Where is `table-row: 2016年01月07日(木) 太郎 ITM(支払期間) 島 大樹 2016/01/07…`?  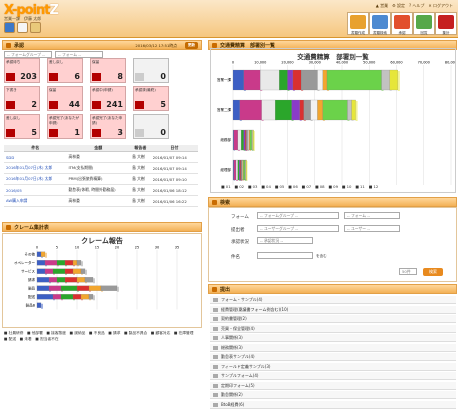 table-row: 2016年01月07日(木) 太郎 ITM(支払期間) 島 大樹 2016/01/07… is located at coordinates (101, 168).